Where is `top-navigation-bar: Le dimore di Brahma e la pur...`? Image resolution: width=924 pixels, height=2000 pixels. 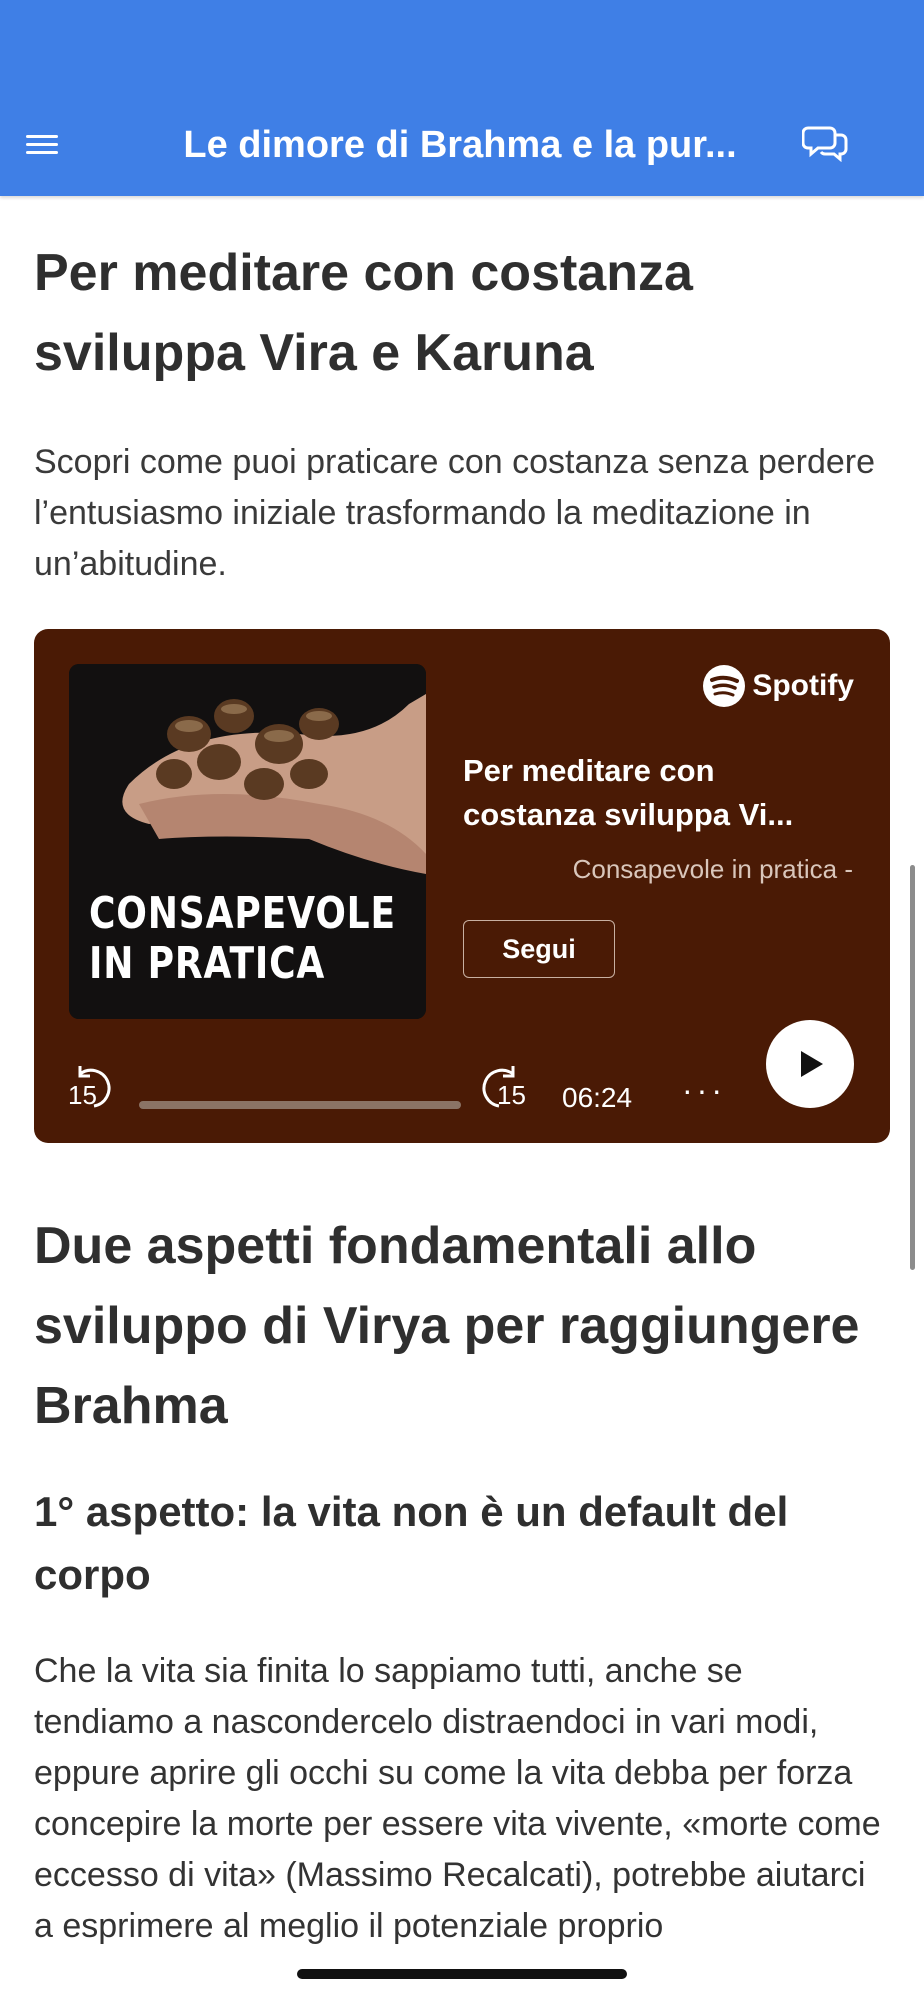 top-navigation-bar: Le dimore di Brahma e la pur... is located at coordinates (462, 98).